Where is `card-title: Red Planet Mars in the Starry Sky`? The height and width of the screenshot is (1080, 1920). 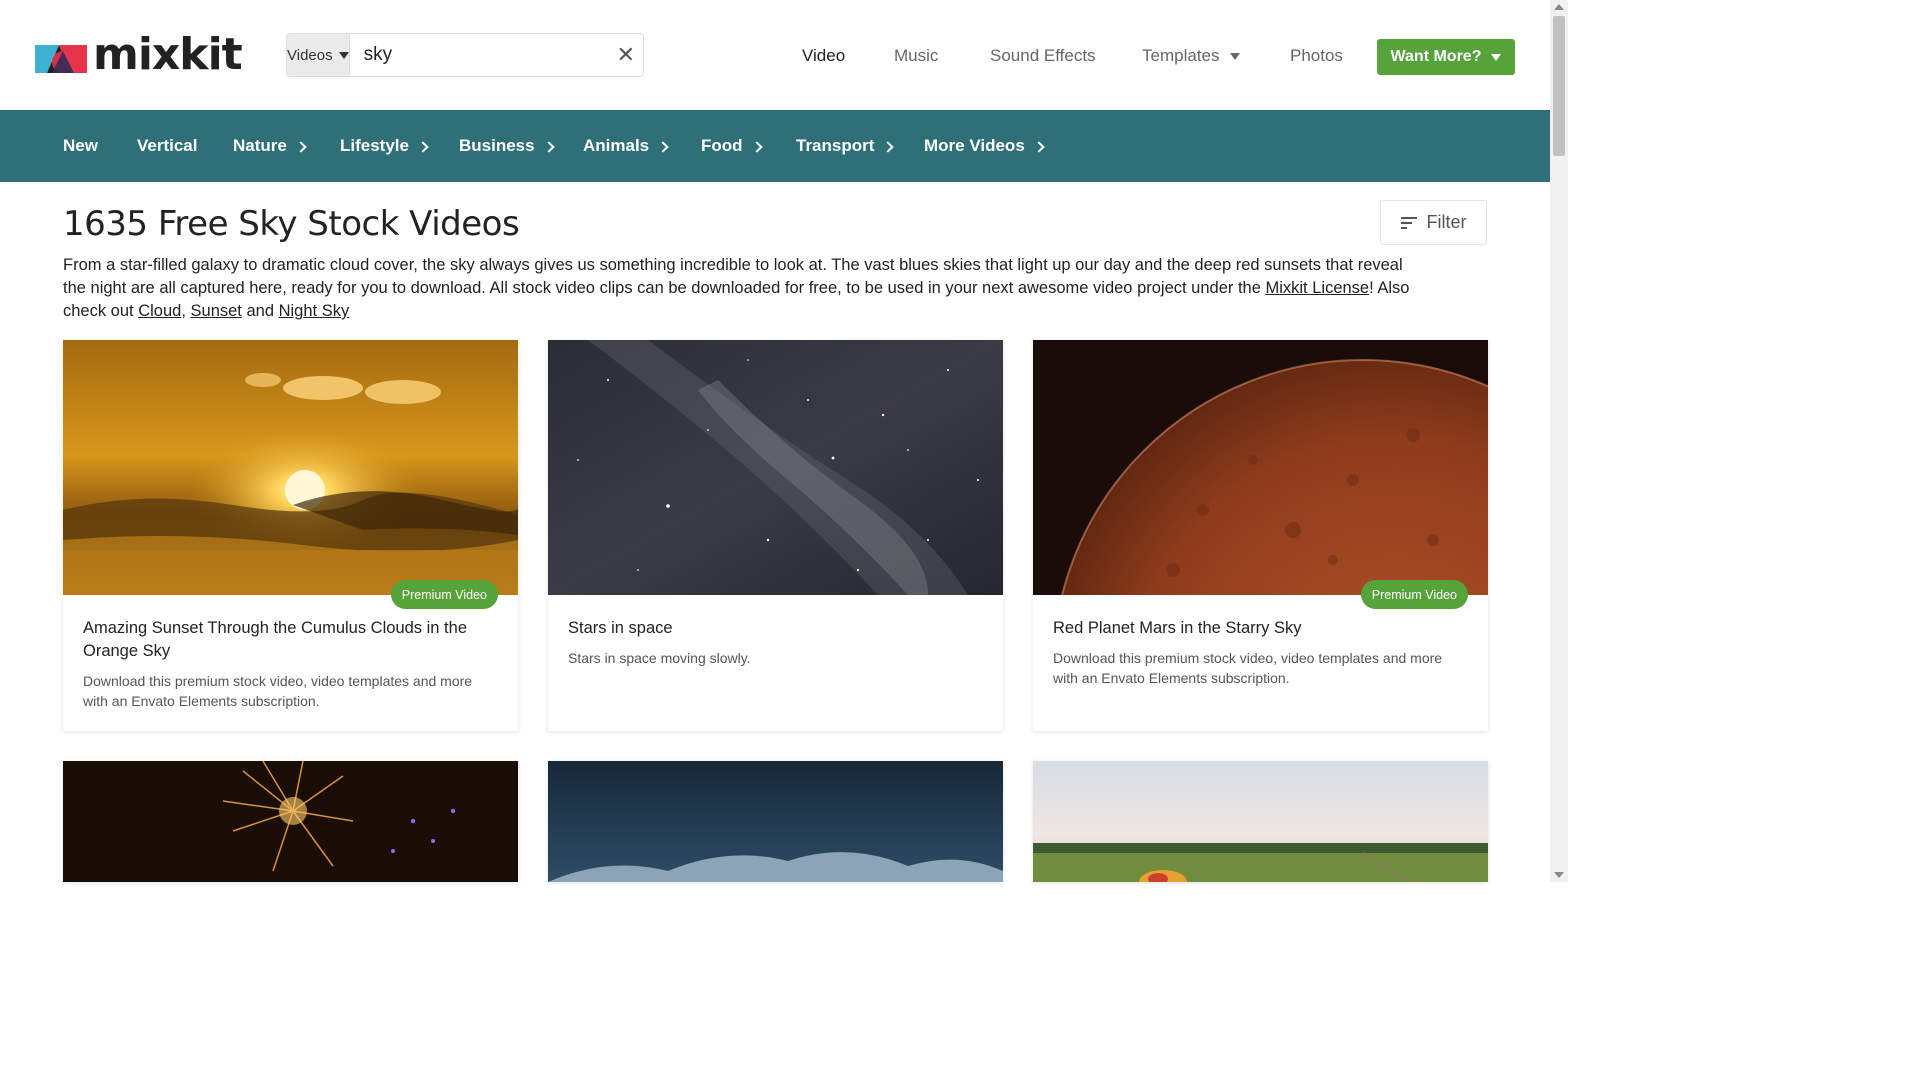
card-title: Red Planet Mars in the Starry Sky is located at coordinates (1260, 628).